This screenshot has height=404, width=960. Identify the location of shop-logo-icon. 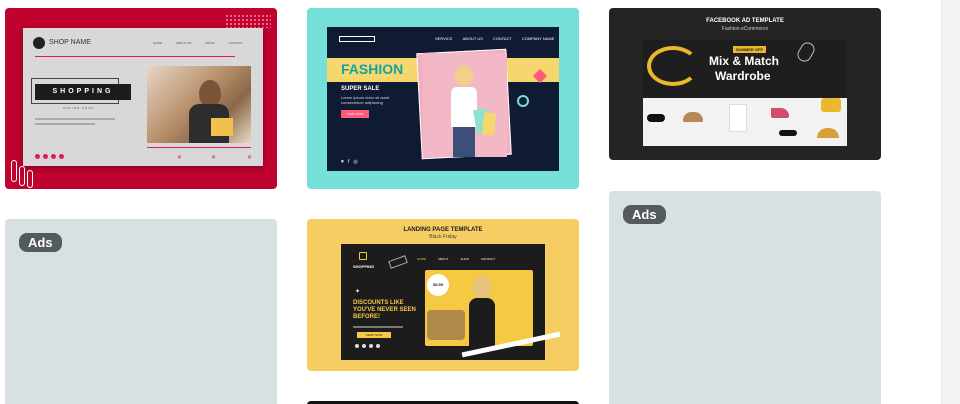
(39, 43).